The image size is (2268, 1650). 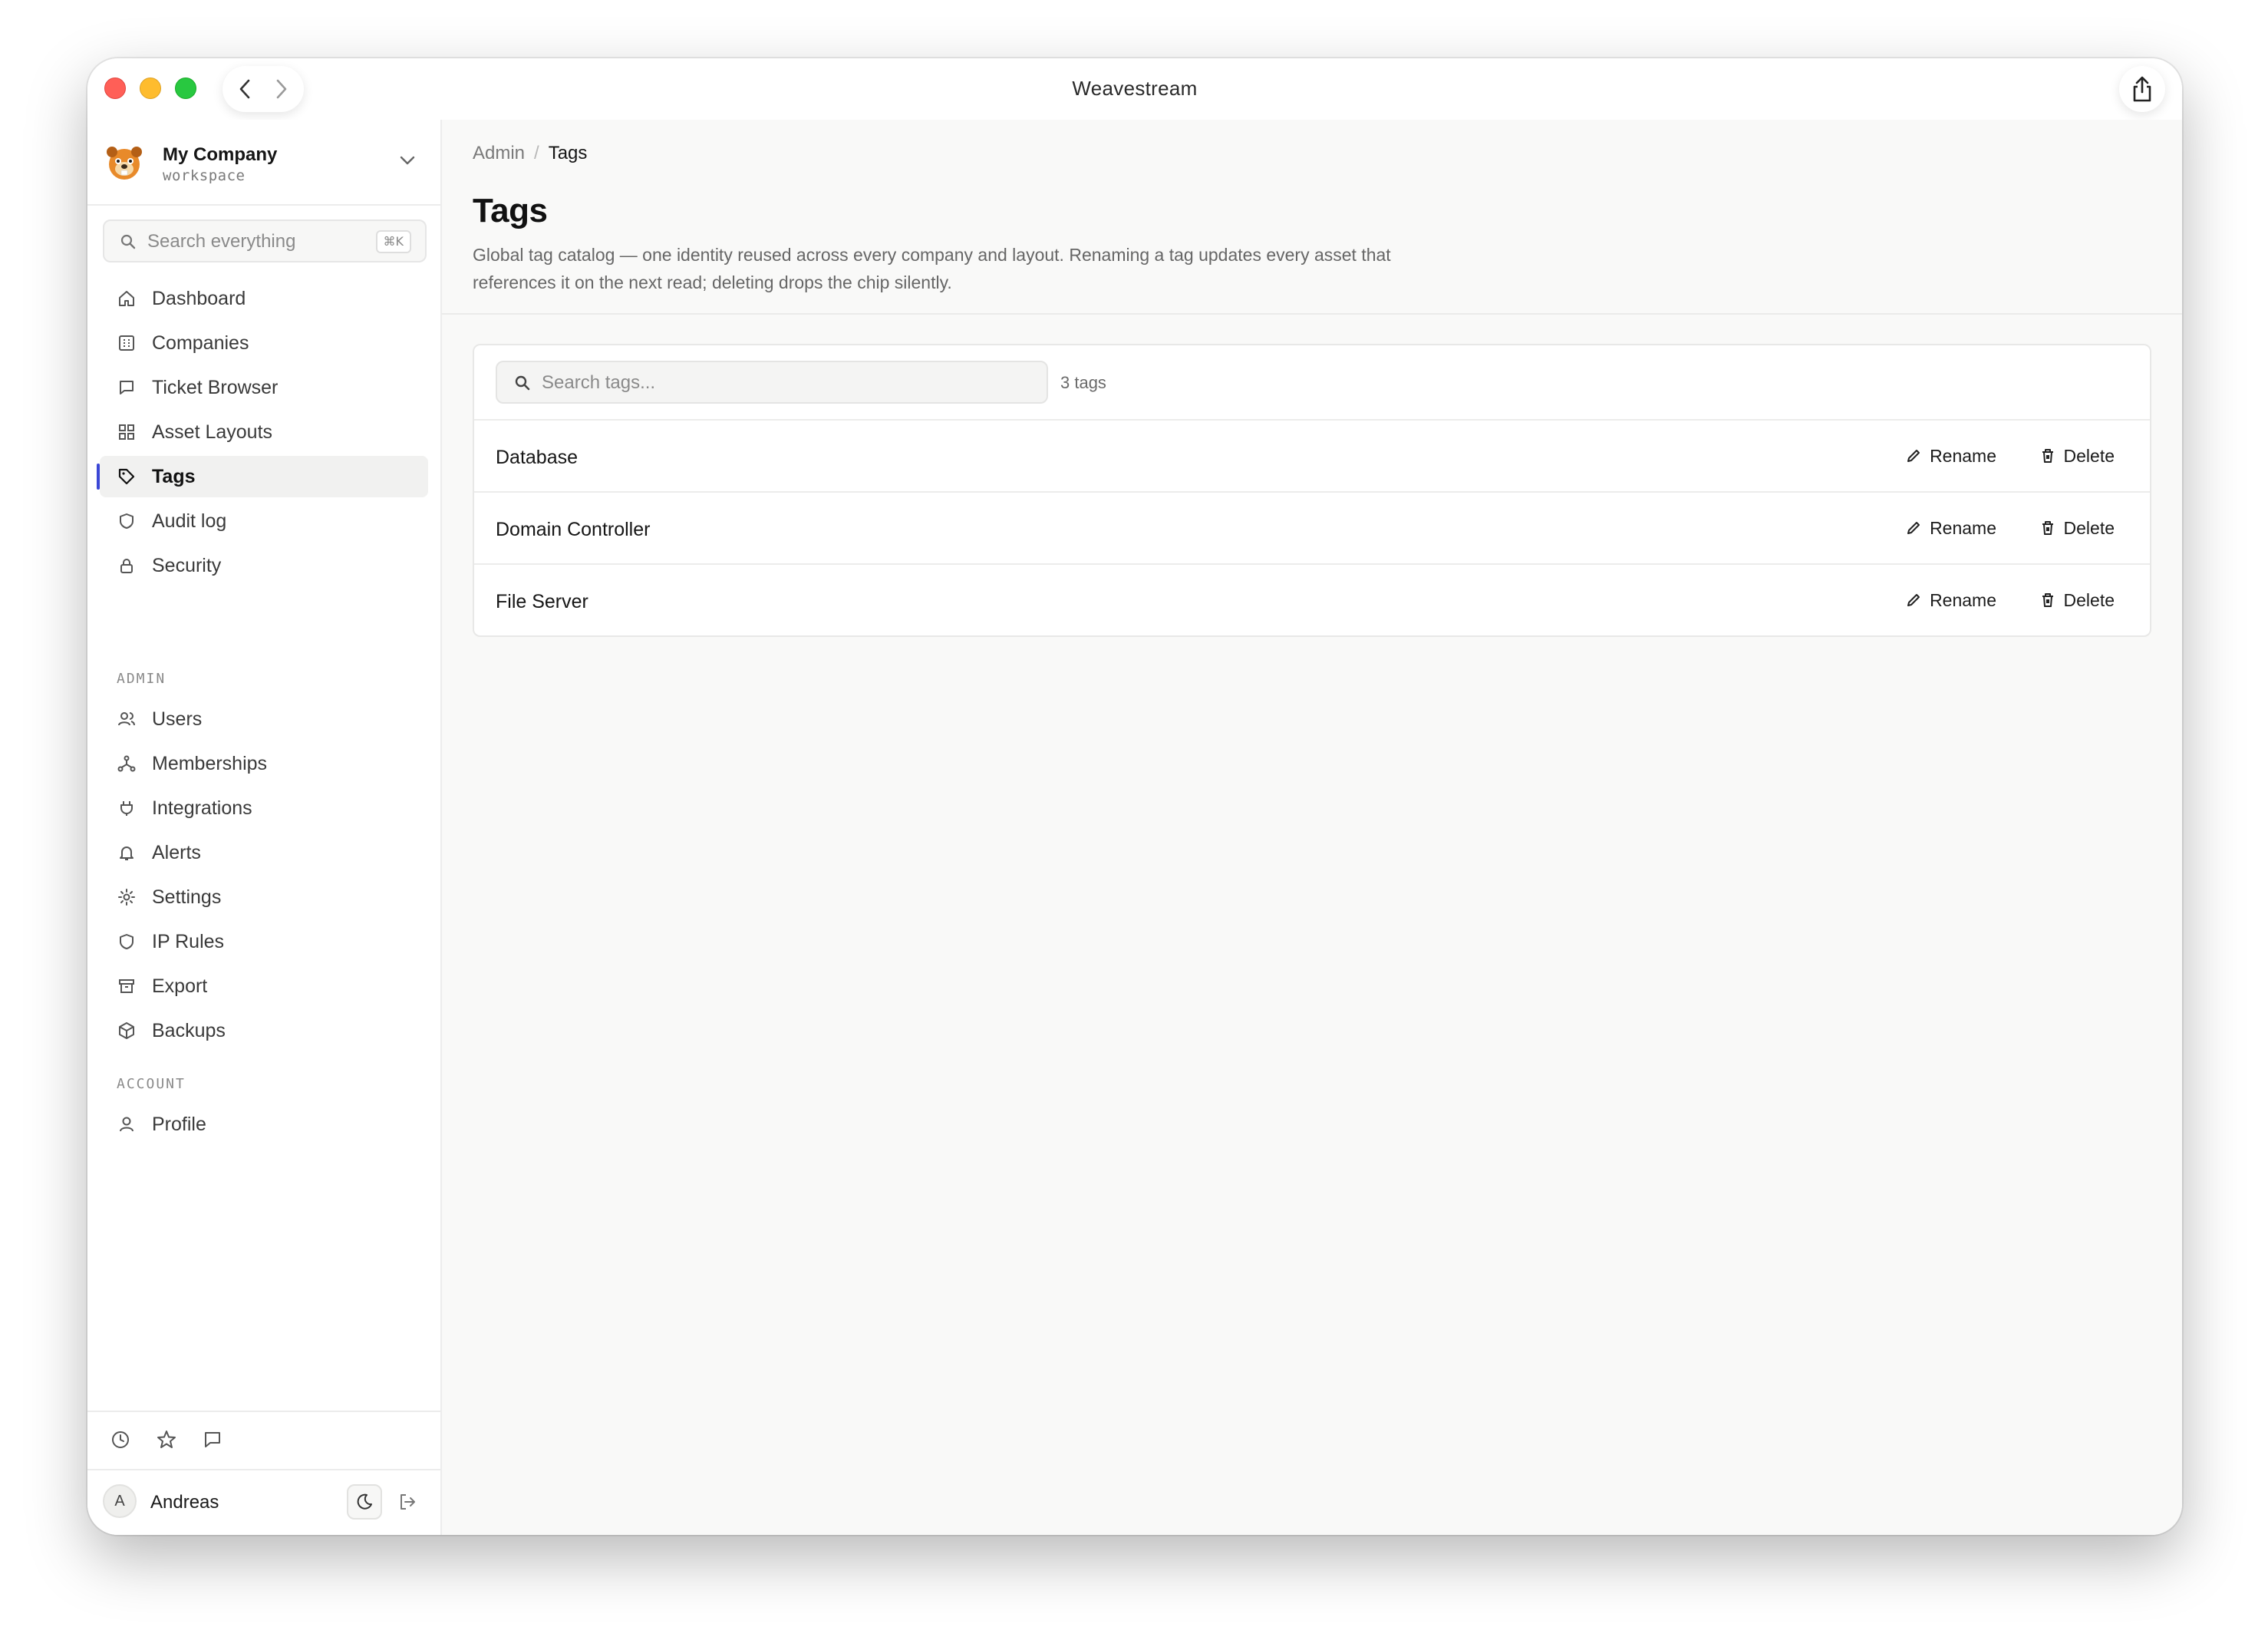 I want to click on global-search: ⌘K, so click(x=265, y=240).